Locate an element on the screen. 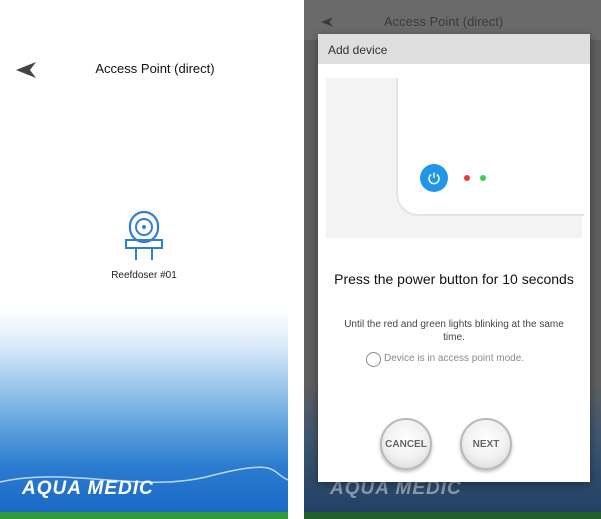 This screenshot has width=601, height=519. power-button-icon is located at coordinates (434, 178).